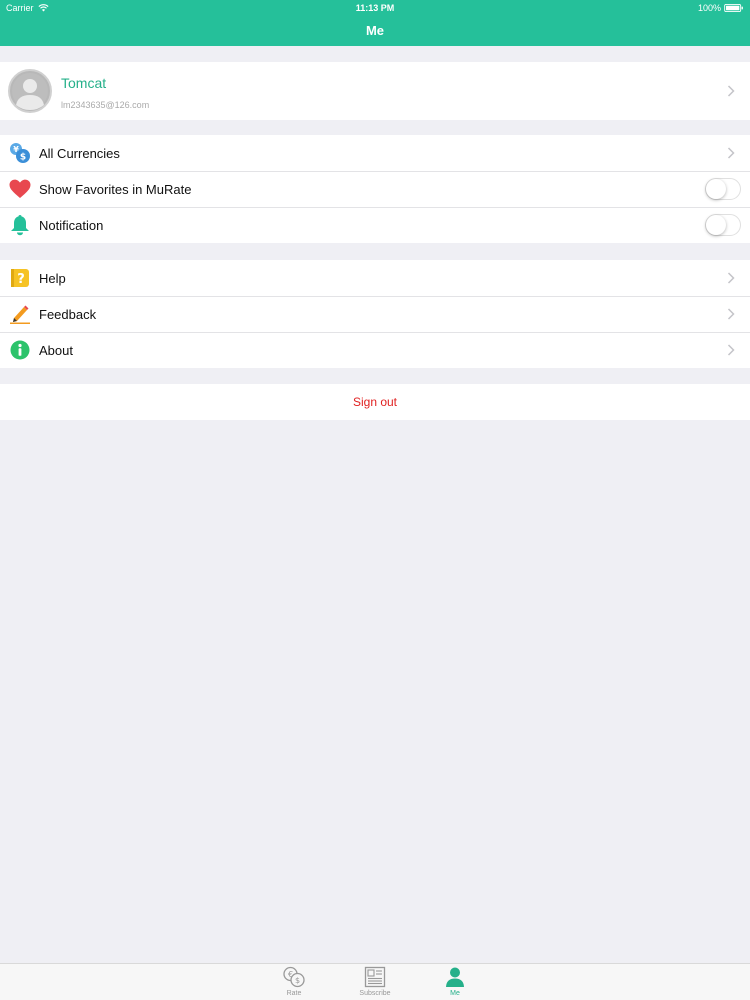 This screenshot has height=1000, width=750. What do you see at coordinates (71, 225) in the screenshot?
I see `row-label: Notification` at bounding box center [71, 225].